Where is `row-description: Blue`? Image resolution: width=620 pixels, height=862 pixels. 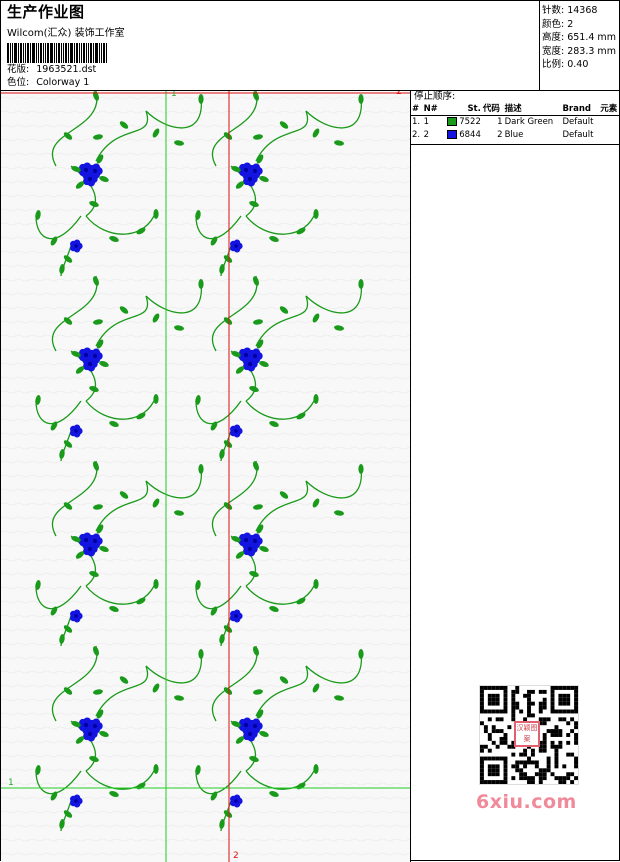
row-description: Blue is located at coordinates (514, 135).